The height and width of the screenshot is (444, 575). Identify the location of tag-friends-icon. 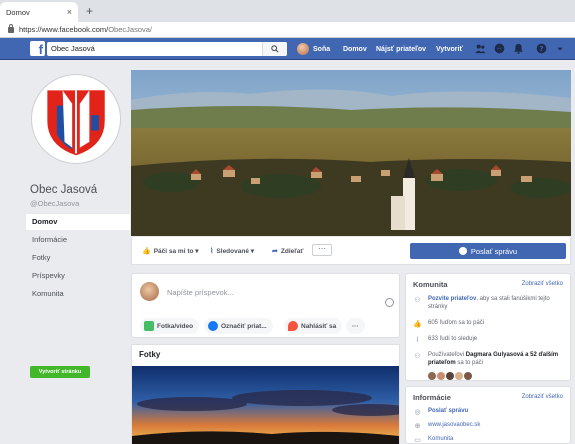
(213, 326).